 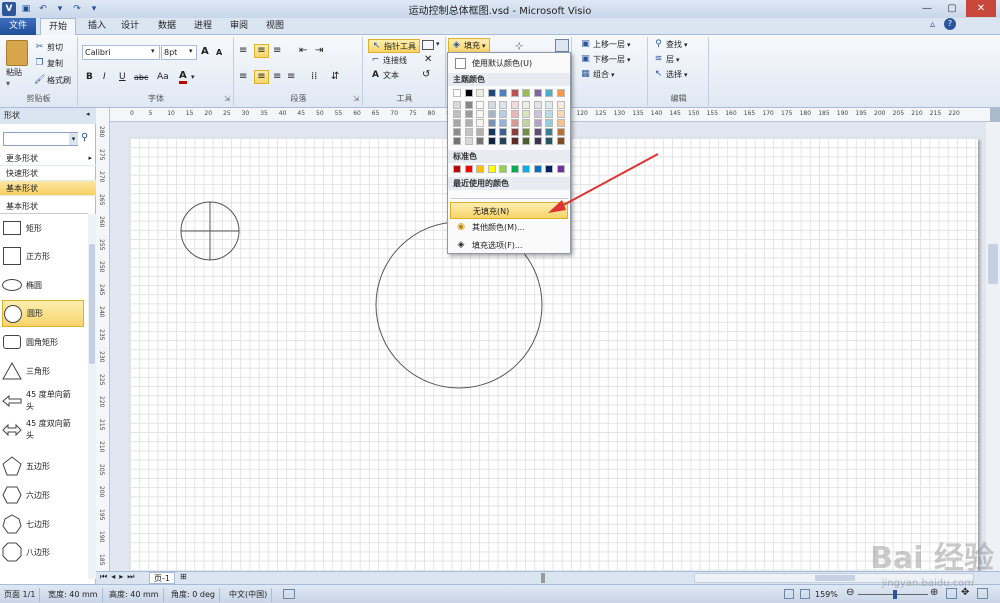 I want to click on text-direction-icon: ⇵, so click(x=335, y=76).